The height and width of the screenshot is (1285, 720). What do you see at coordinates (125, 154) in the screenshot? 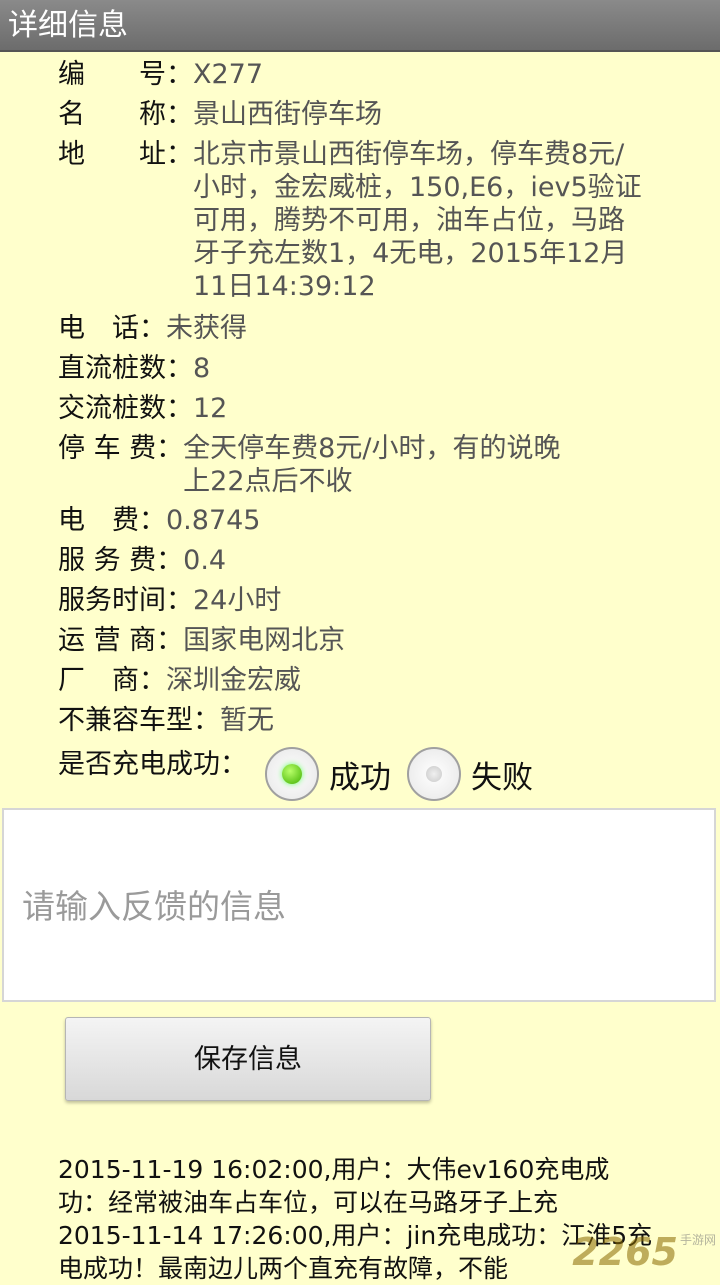
I see `field-label: 地 址：` at bounding box center [125, 154].